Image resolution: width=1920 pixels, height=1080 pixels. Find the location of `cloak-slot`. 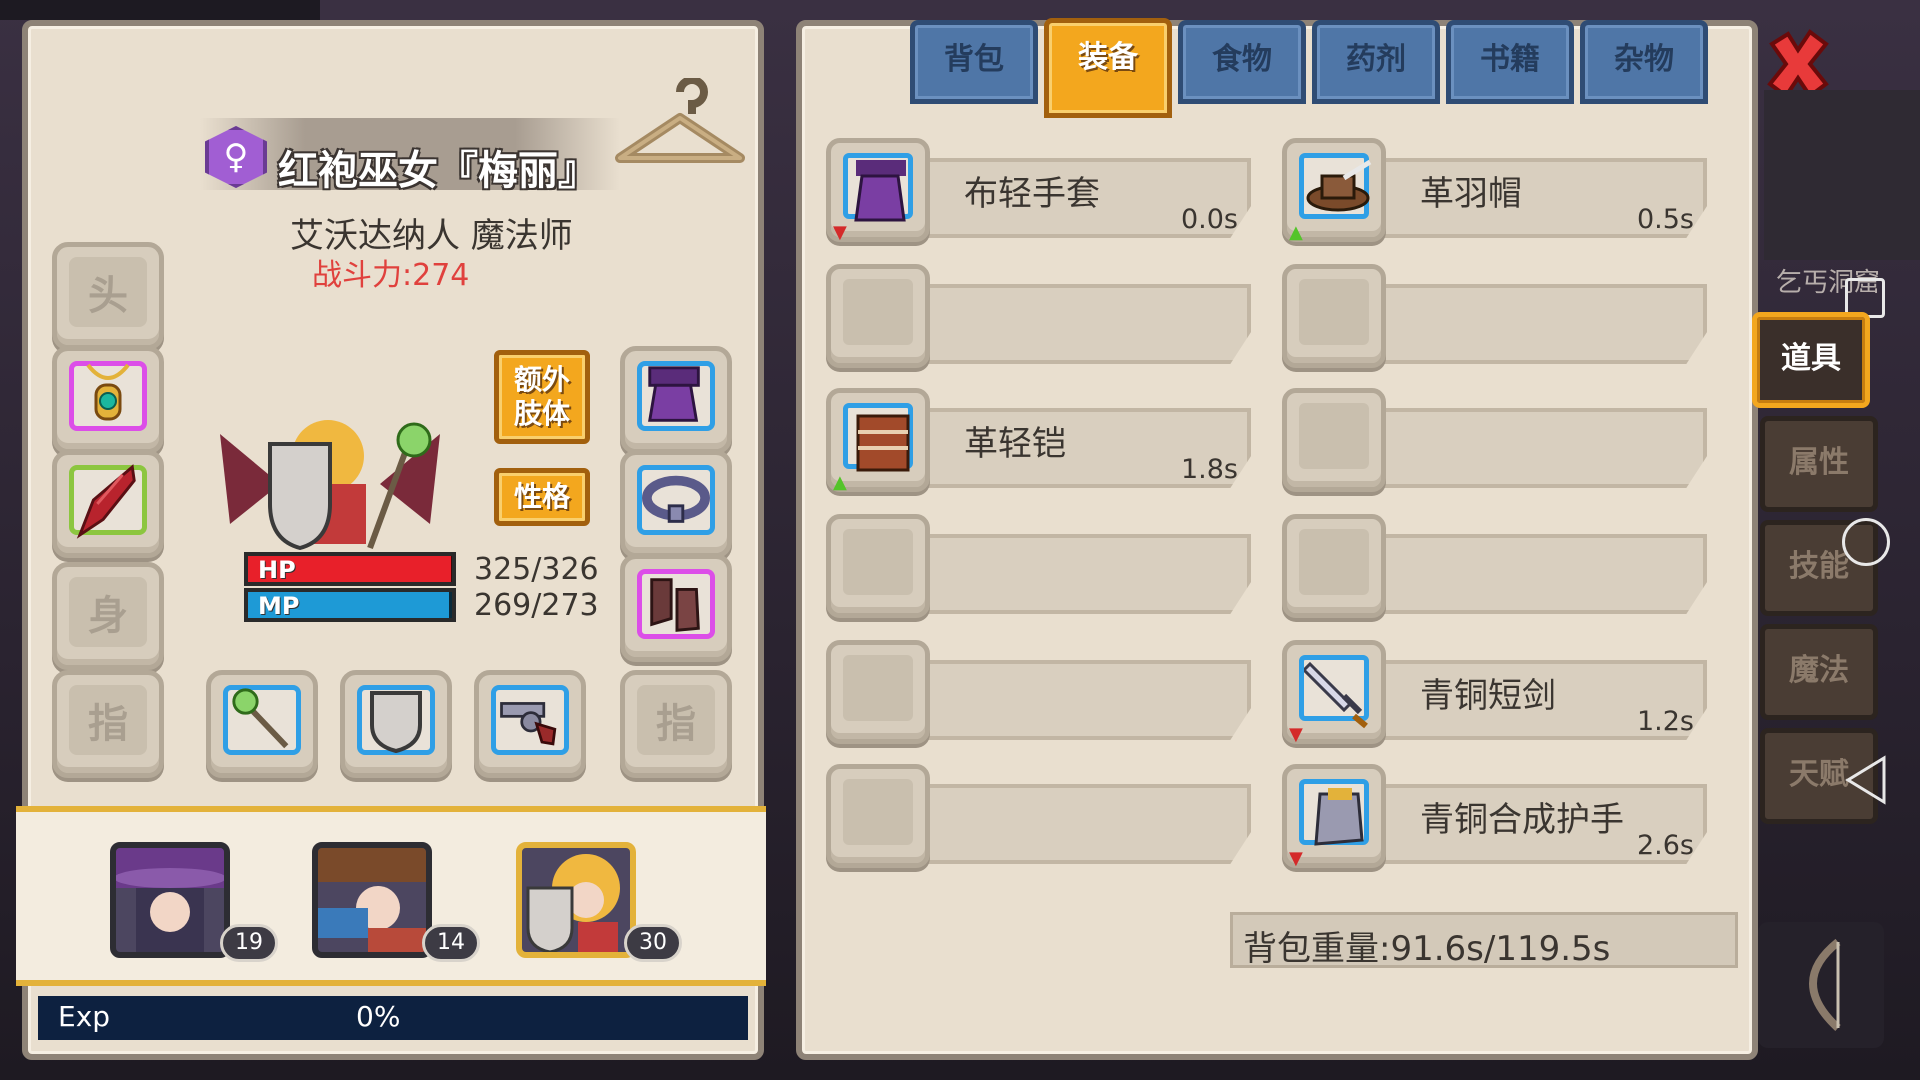

cloak-slot is located at coordinates (108, 504).